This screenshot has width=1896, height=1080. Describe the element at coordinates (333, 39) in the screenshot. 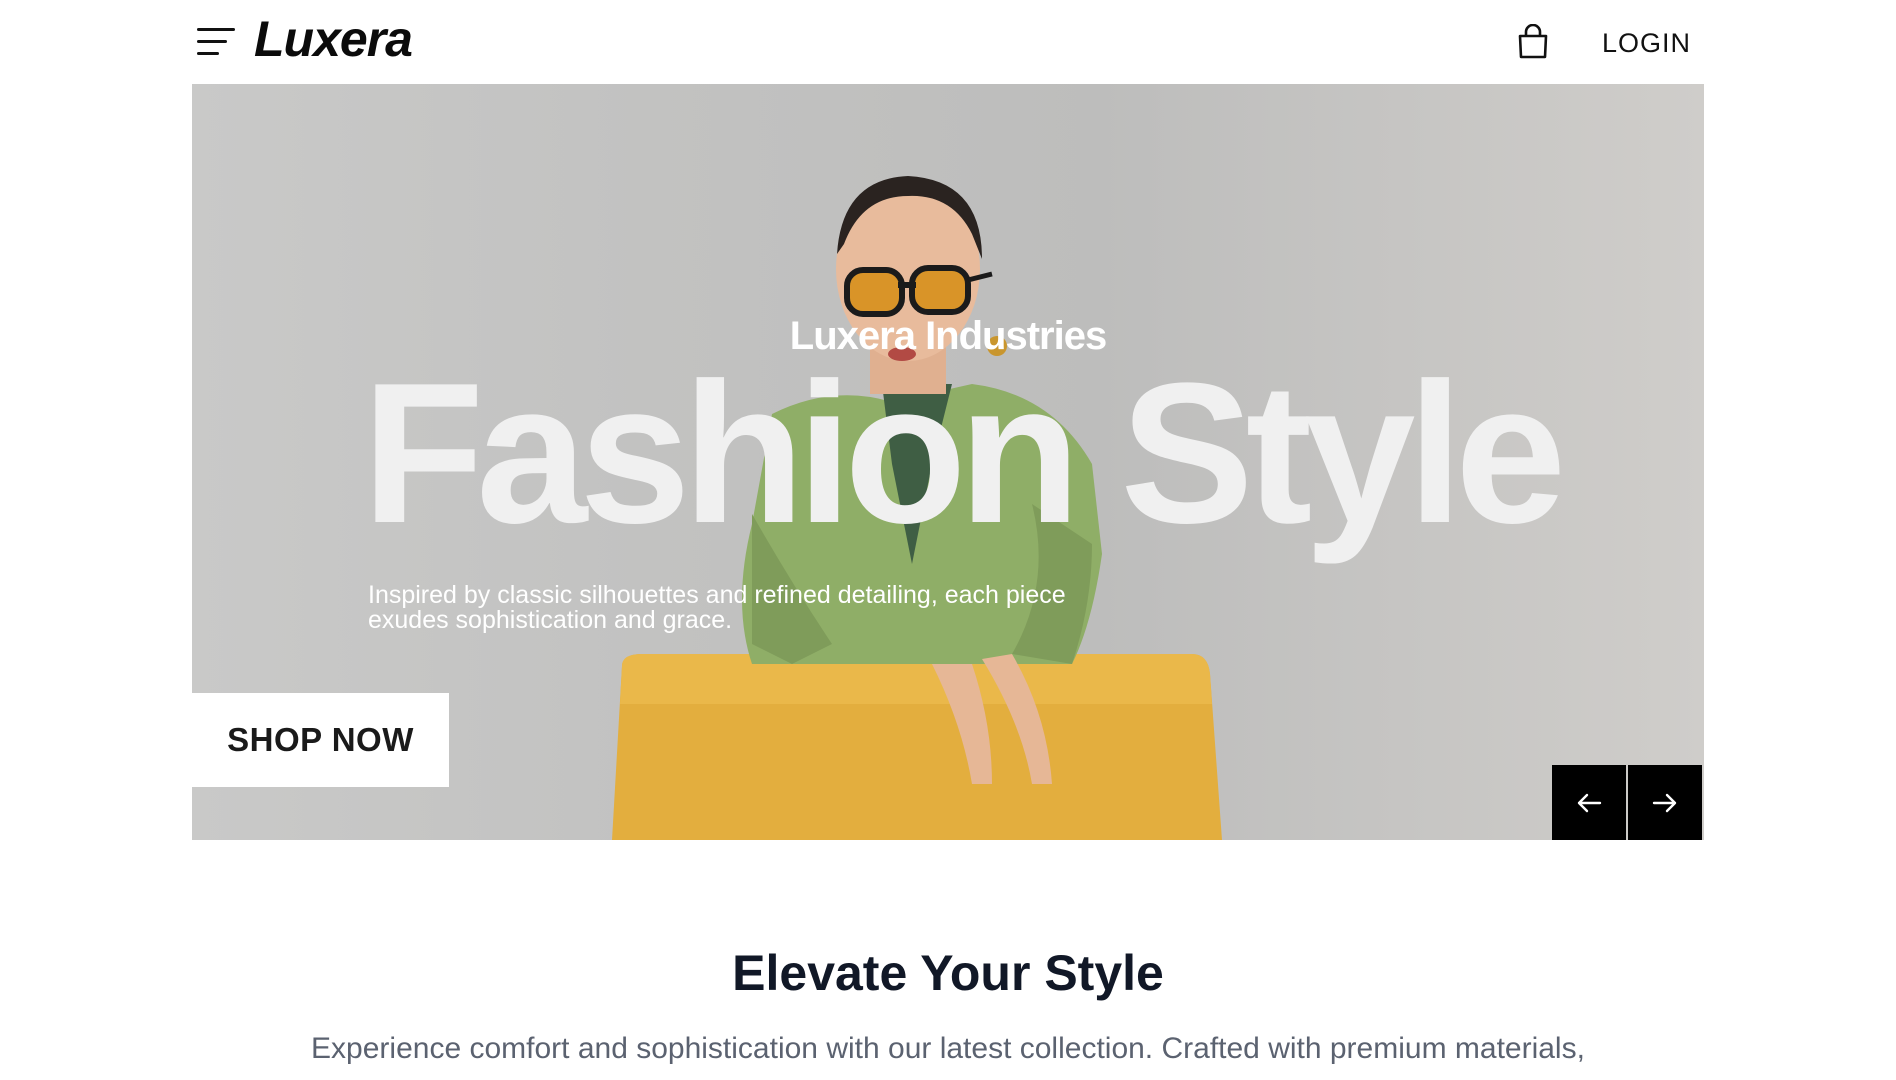

I see `brand-logo: Luxera` at that location.